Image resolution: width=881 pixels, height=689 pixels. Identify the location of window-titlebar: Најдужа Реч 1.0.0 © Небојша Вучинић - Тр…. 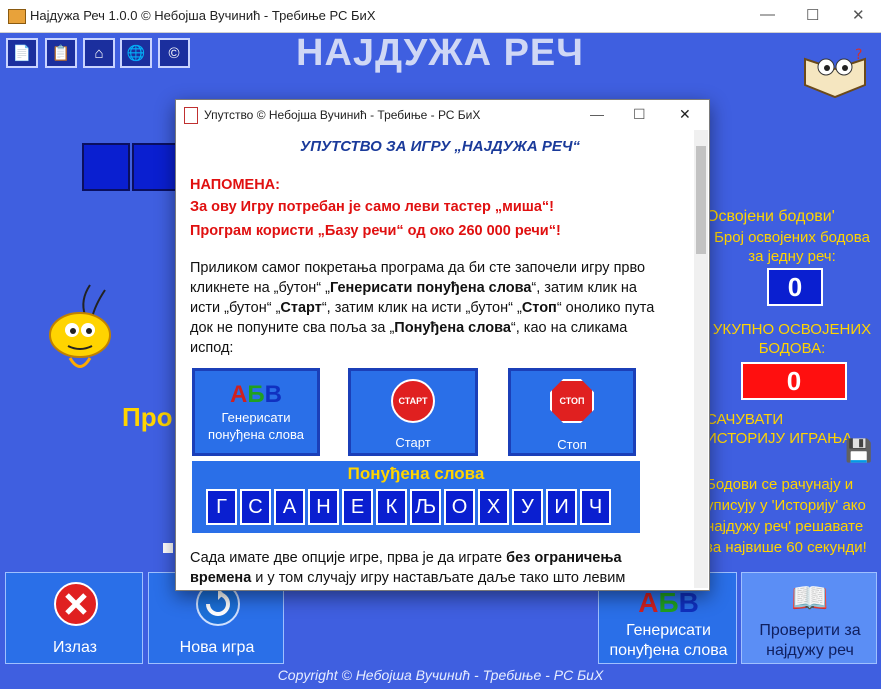
(440, 16).